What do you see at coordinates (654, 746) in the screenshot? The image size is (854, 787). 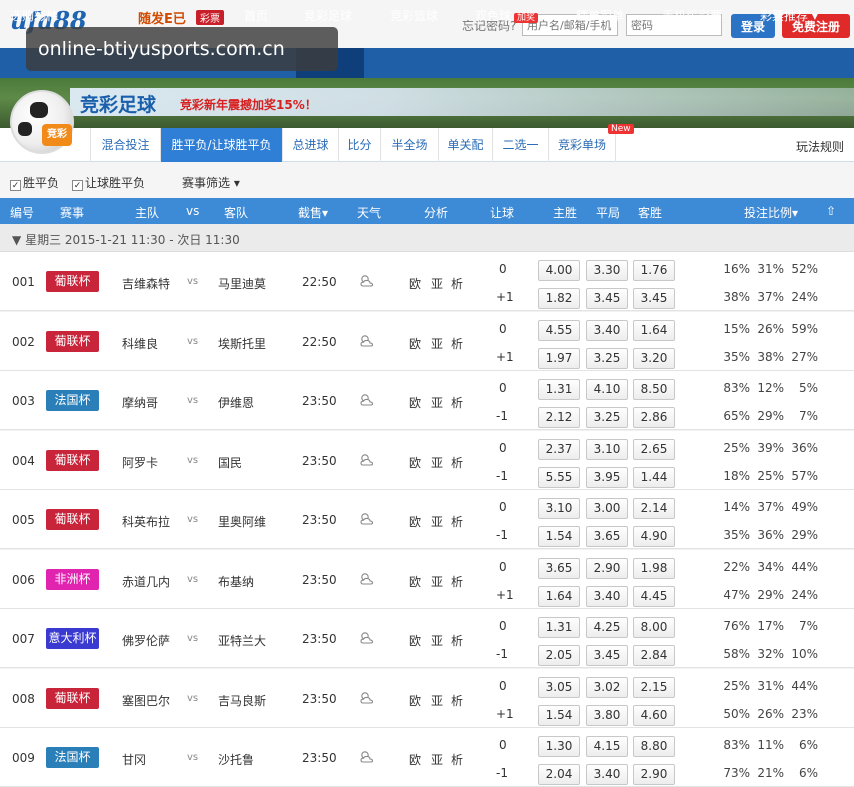 I see `odds-button: 8.80` at bounding box center [654, 746].